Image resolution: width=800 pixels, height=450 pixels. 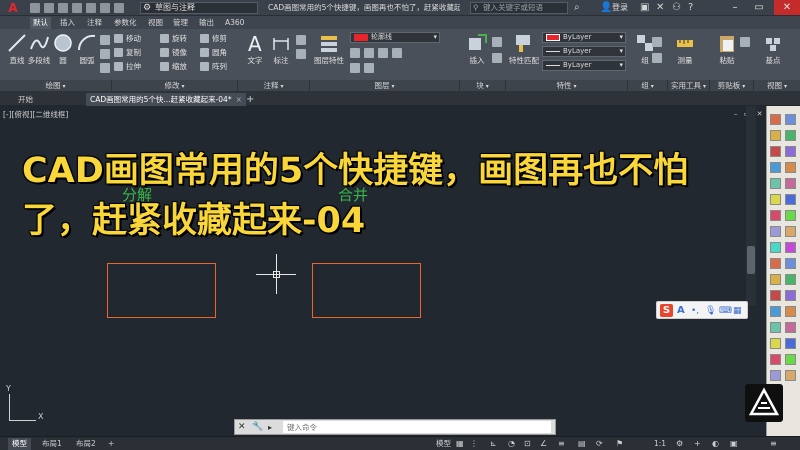 I want to click on copy-clip-icon, so click(x=745, y=42).